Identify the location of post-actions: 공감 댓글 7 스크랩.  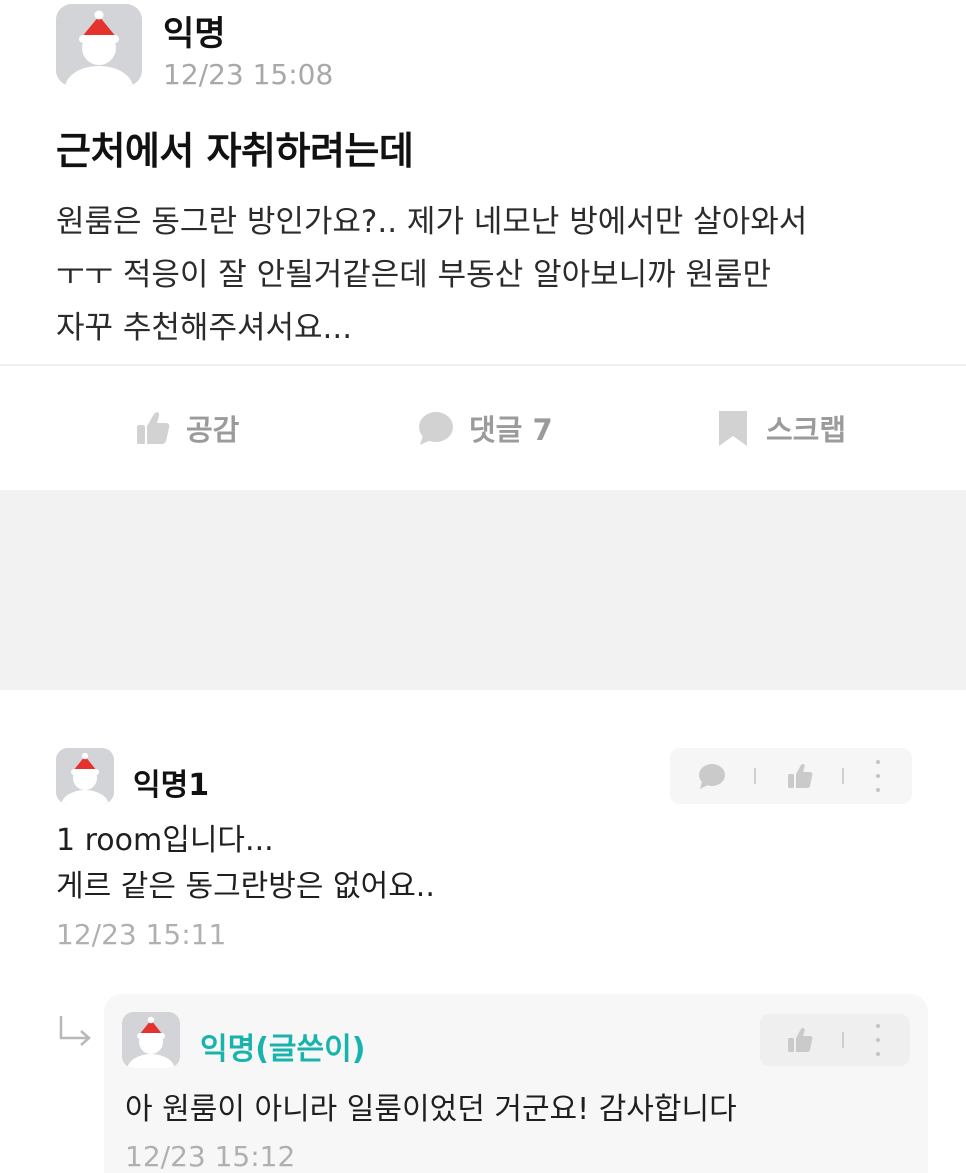
(483, 428).